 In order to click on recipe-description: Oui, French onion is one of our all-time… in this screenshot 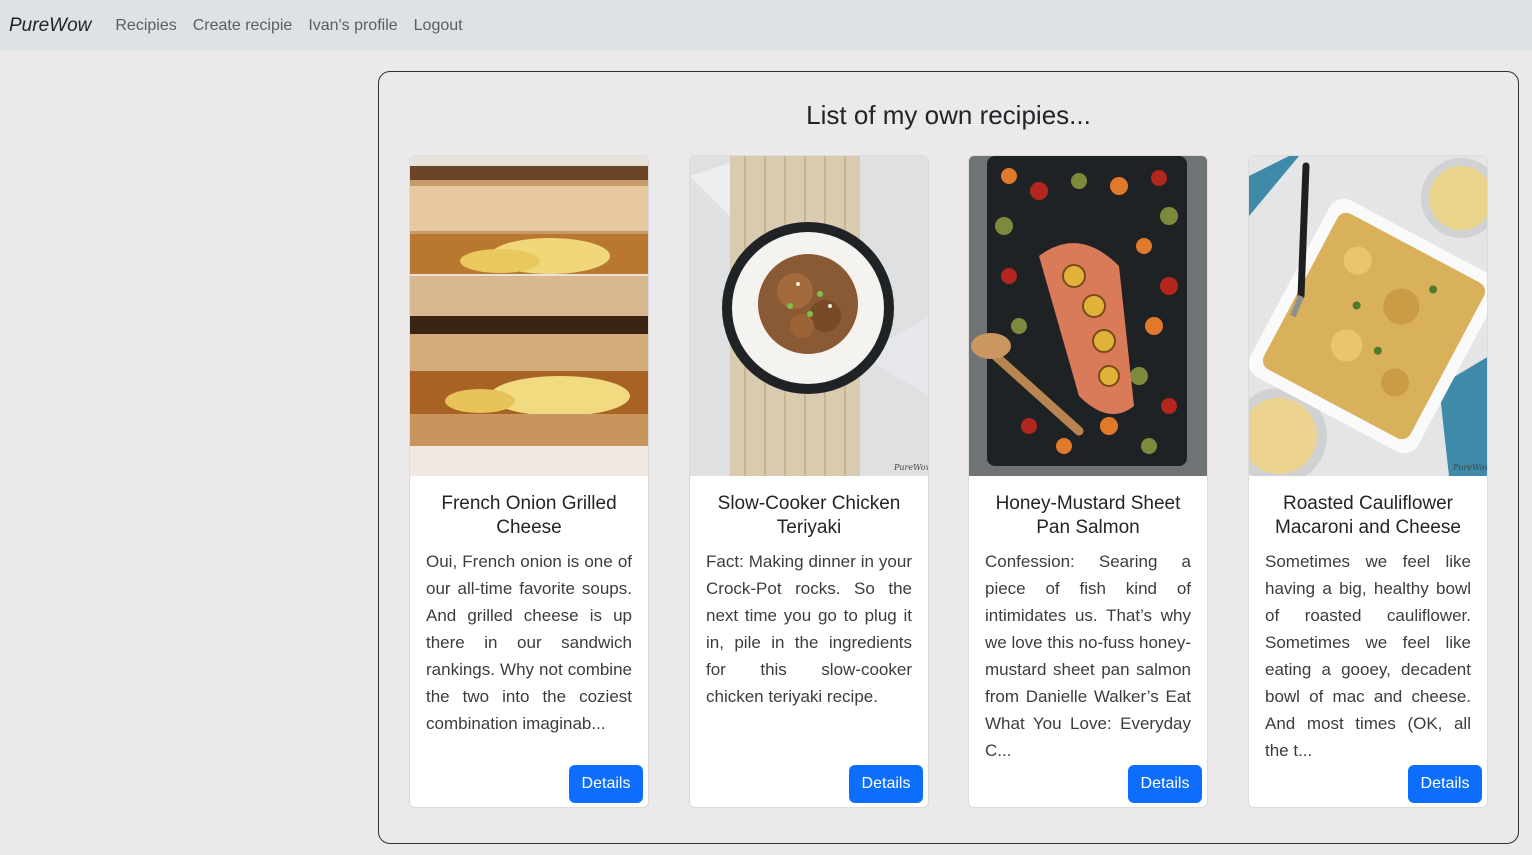, I will do `click(529, 642)`.